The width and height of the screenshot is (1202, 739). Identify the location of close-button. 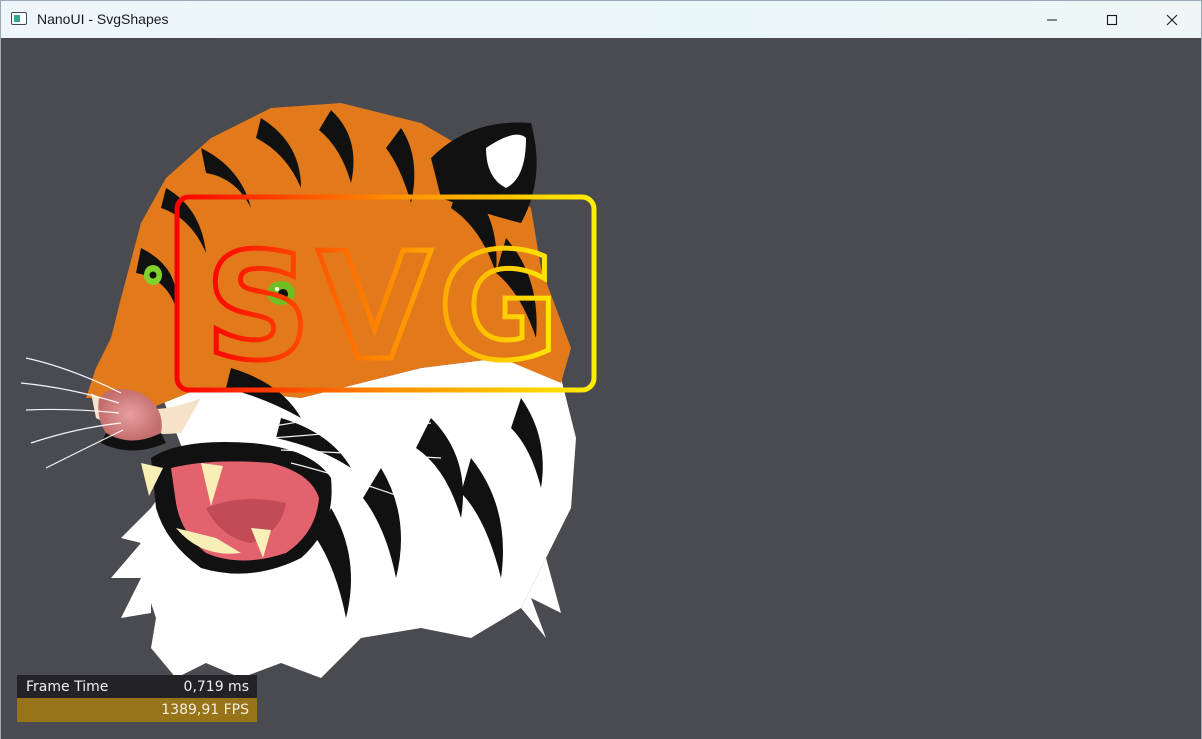
(1172, 19).